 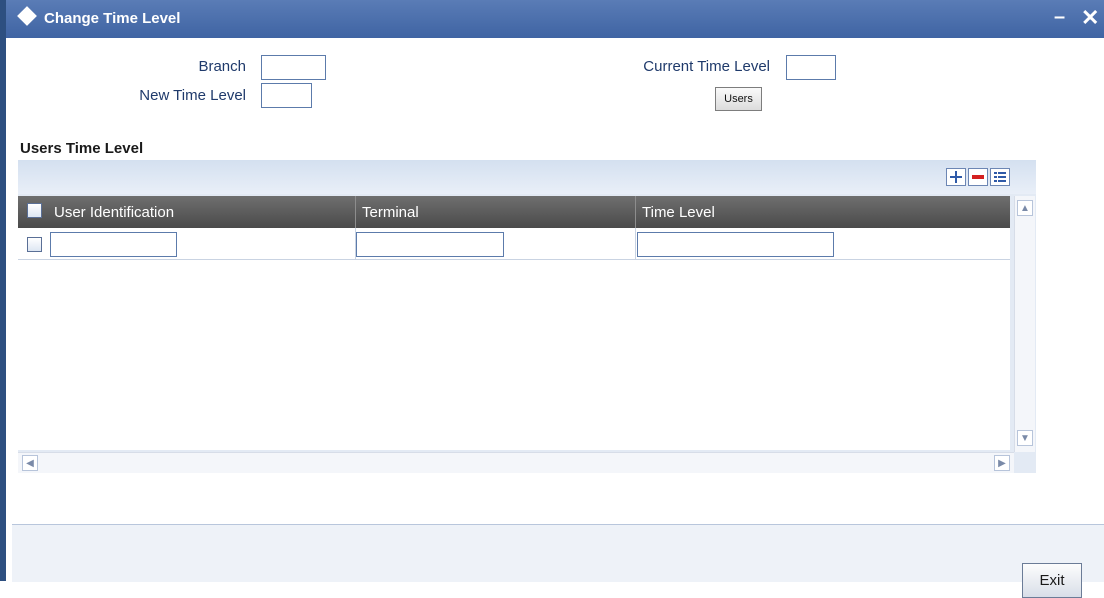 I want to click on select-all-checkbox, so click(x=34, y=210).